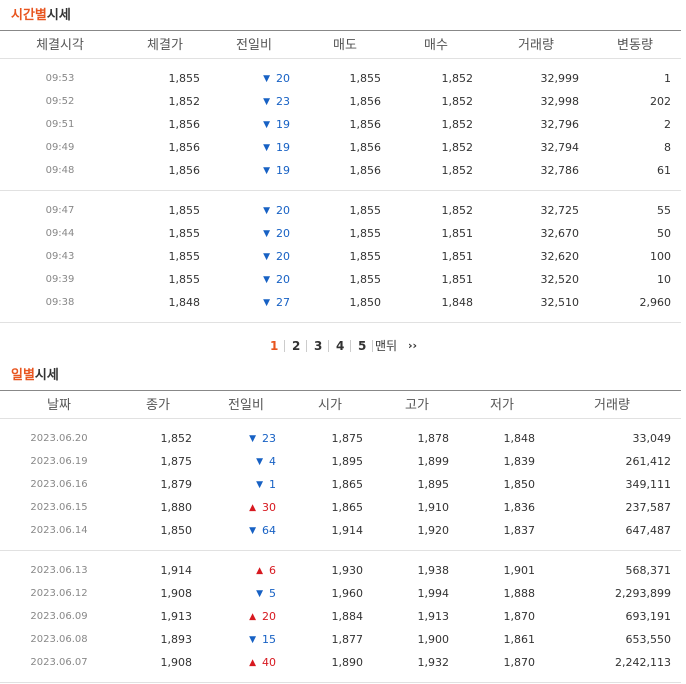  I want to click on row-delta: 55, so click(664, 210).